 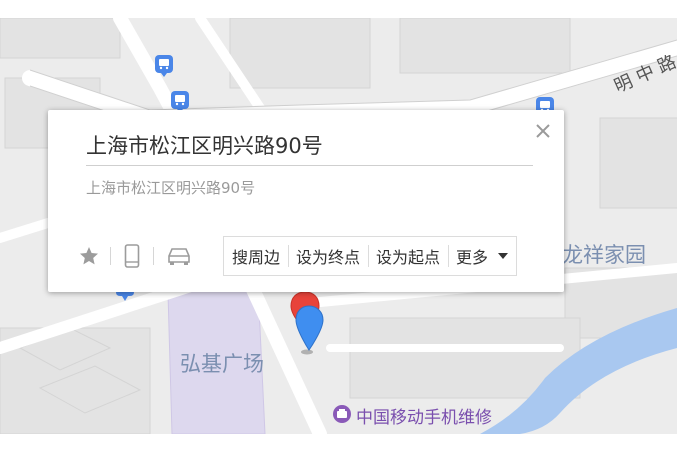 I want to click on close-icon, so click(x=543, y=131).